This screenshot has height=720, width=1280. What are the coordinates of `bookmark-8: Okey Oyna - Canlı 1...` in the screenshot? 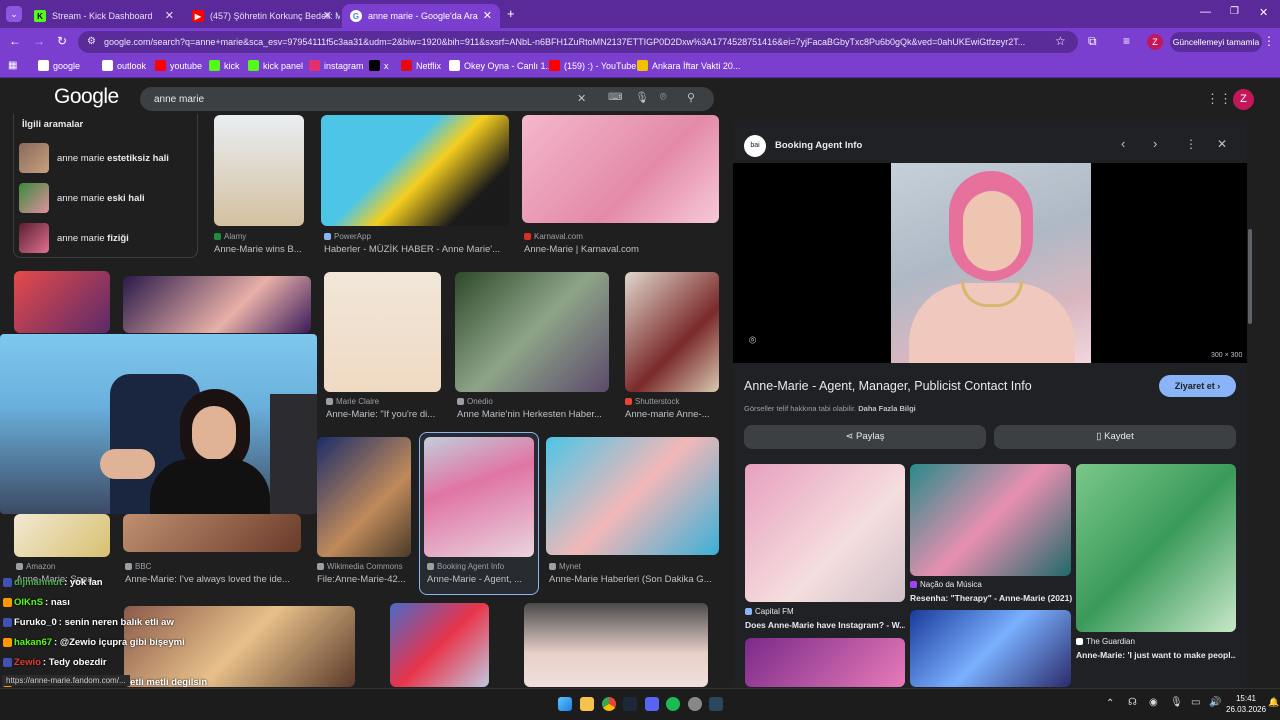 It's located at (501, 65).